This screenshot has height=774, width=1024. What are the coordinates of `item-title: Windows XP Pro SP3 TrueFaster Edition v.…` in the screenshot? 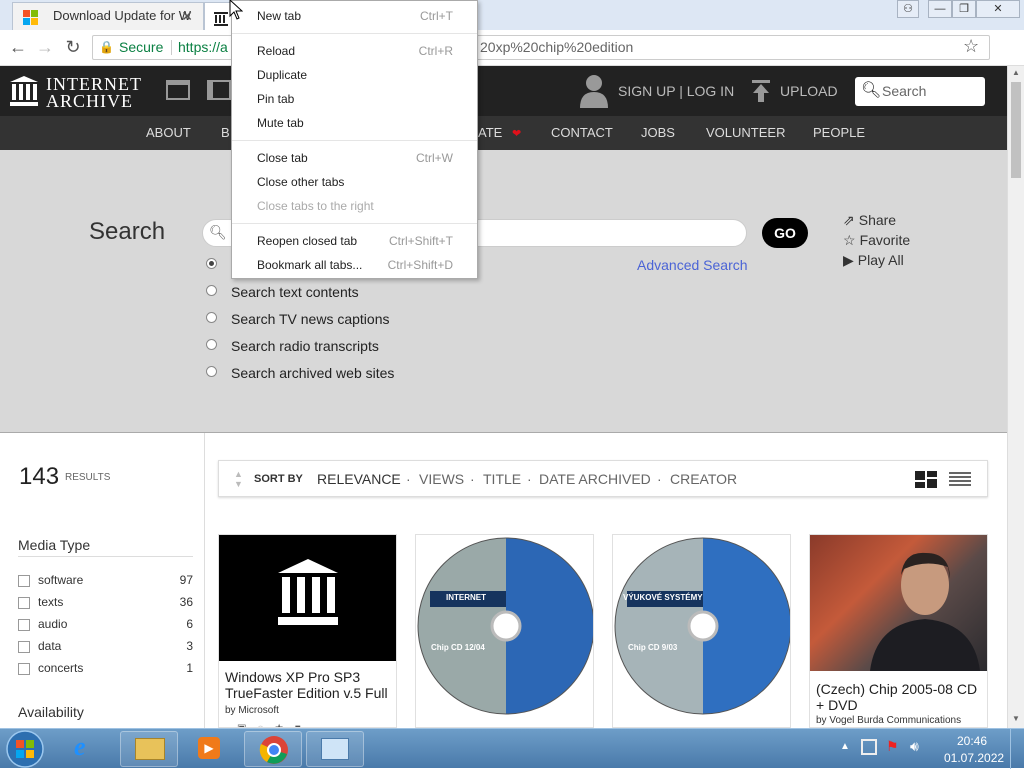 It's located at (310, 685).